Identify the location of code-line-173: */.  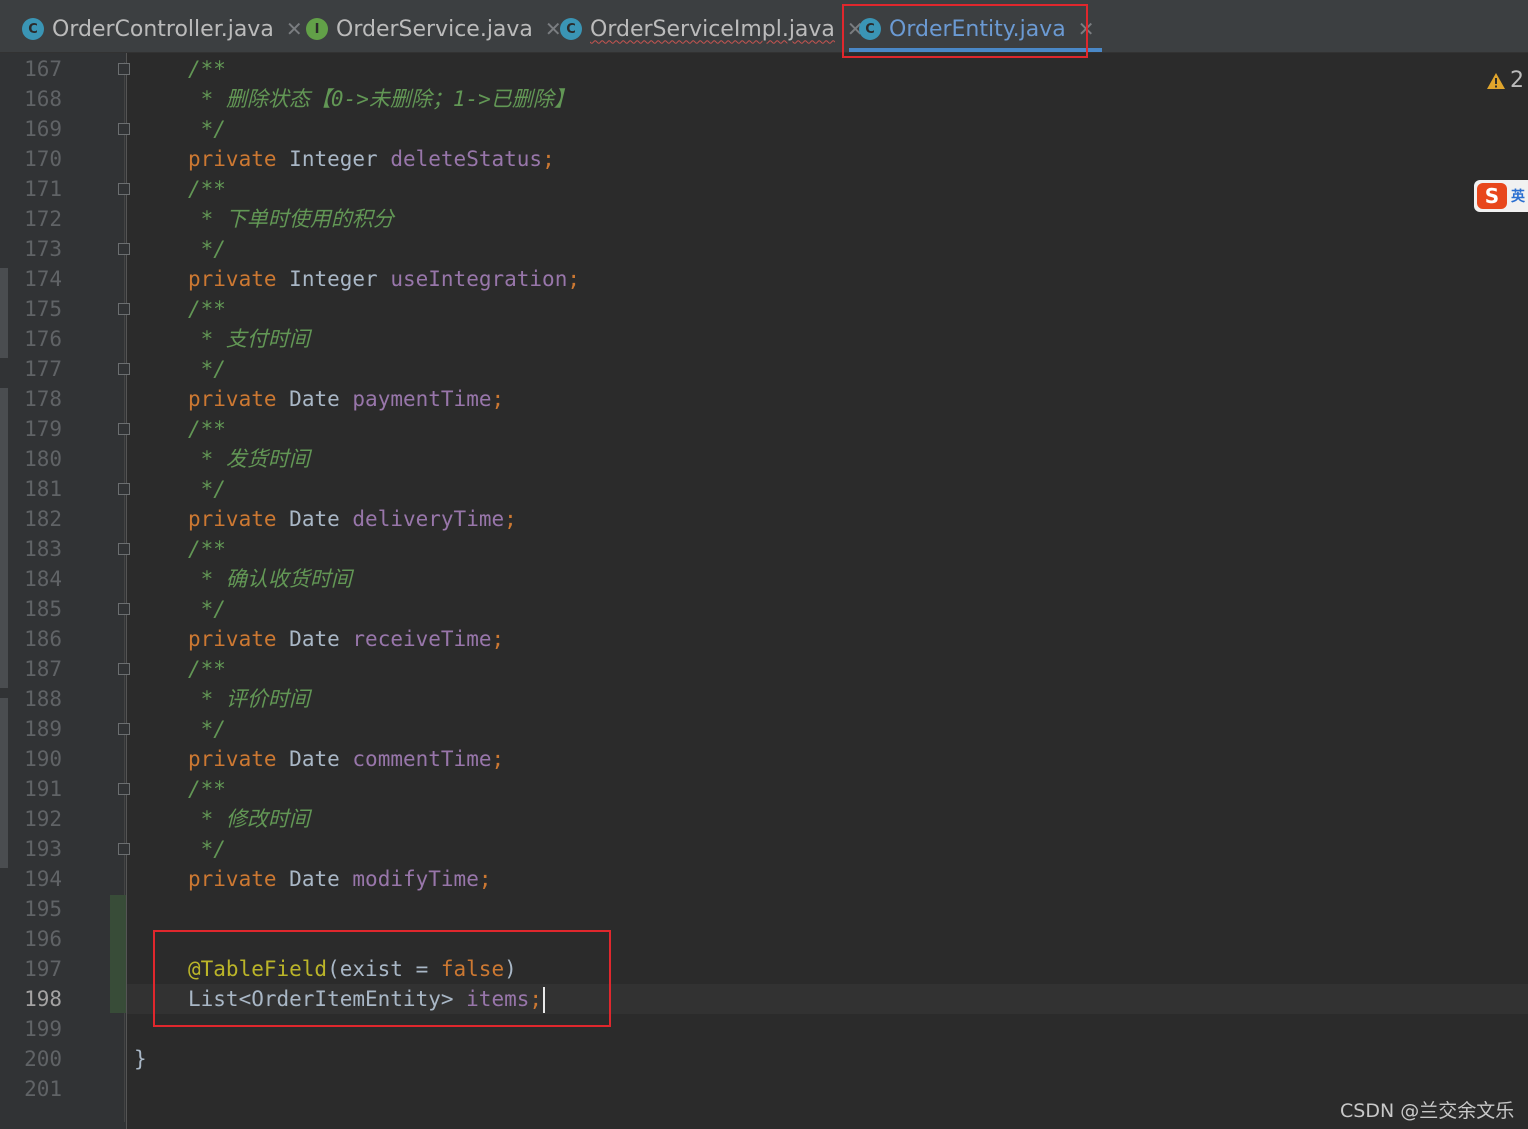
(207, 249).